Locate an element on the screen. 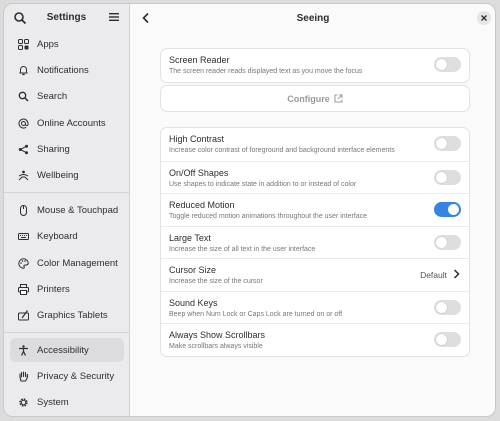  sidebar-item-label: Accessibility is located at coordinates (63, 350).